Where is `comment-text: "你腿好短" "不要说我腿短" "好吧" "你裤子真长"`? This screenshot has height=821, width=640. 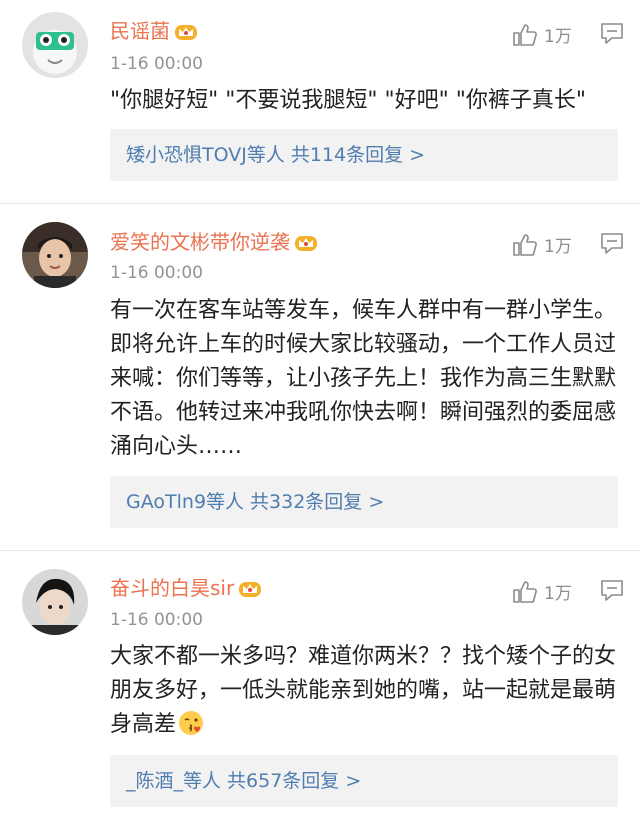 comment-text: "你腿好短" "不要说我腿短" "好吧" "你裤子真长" is located at coordinates (348, 100).